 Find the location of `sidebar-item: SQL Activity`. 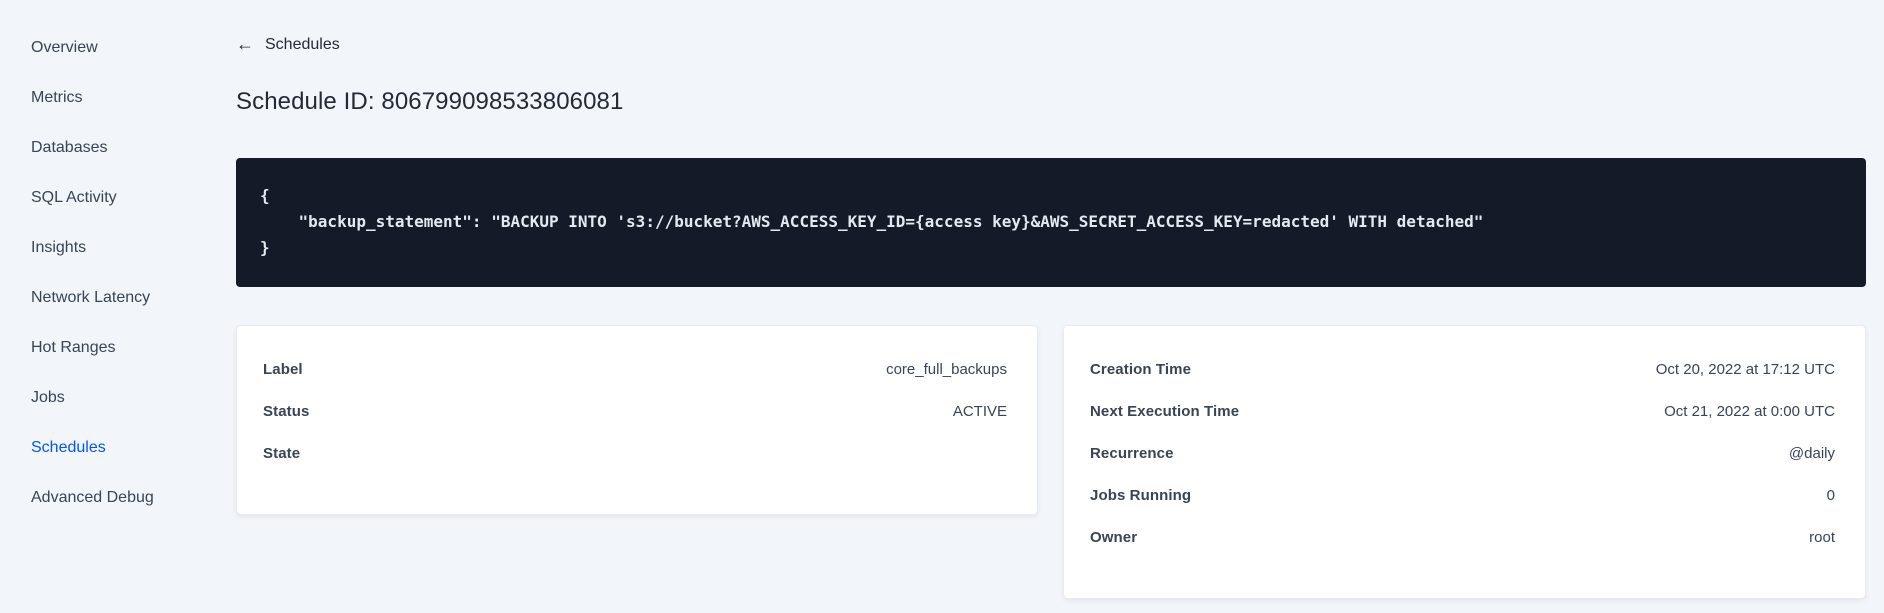

sidebar-item: SQL Activity is located at coordinates (133, 198).